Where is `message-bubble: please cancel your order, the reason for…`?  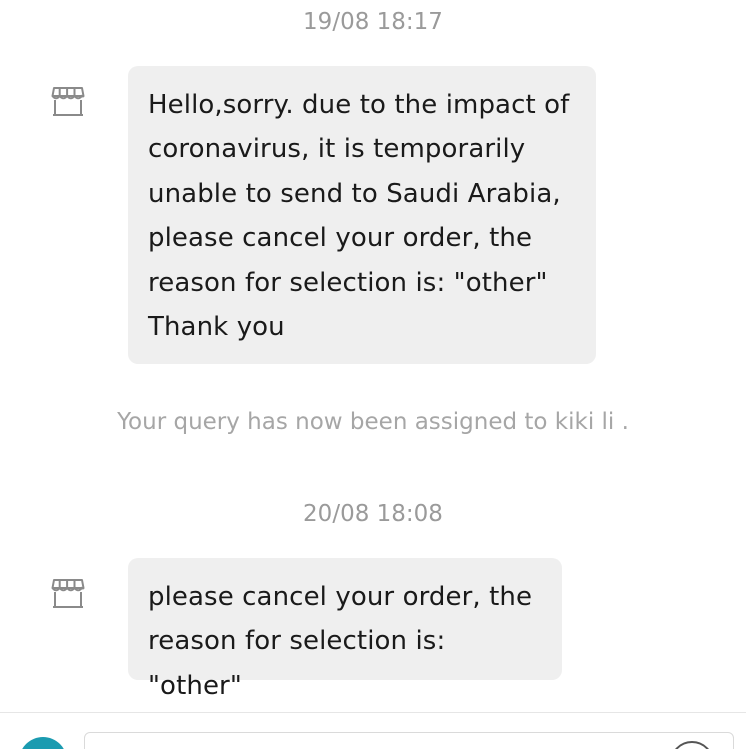
message-bubble: please cancel your order, the reason for… is located at coordinates (345, 629).